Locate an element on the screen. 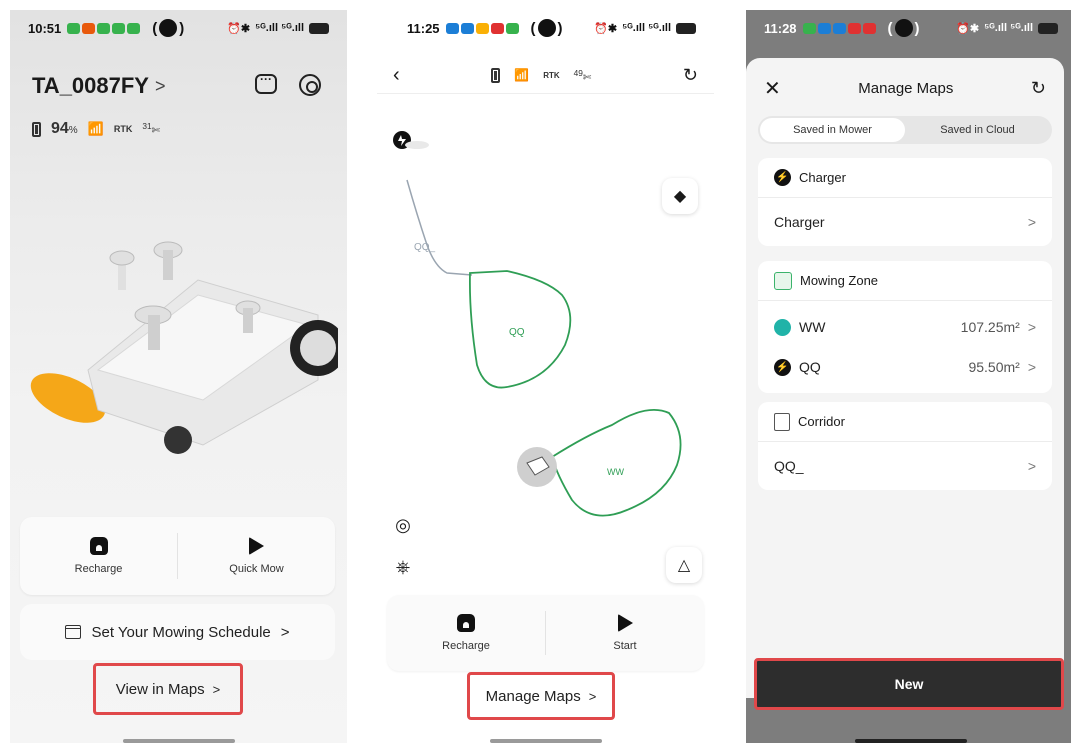 Image resolution: width=1071 pixels, height=743 pixels. list-item: QQ_ > is located at coordinates (905, 466).